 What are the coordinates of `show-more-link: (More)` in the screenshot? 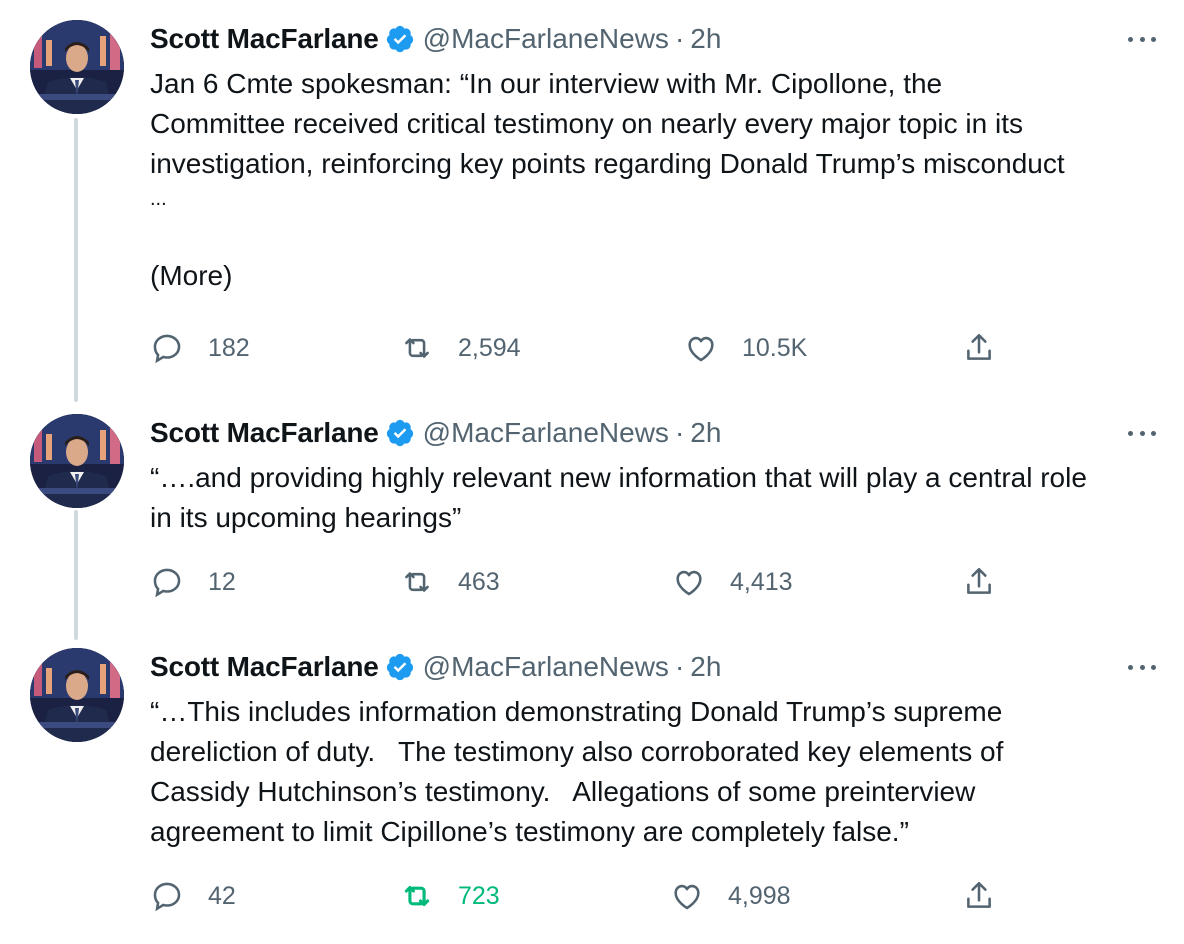 It's located at (660, 276).